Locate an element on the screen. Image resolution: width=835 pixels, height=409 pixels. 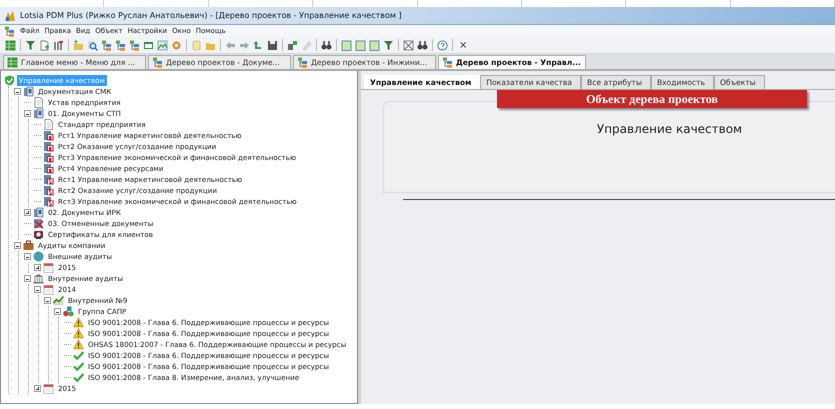
columns-icon is located at coordinates (58, 45).